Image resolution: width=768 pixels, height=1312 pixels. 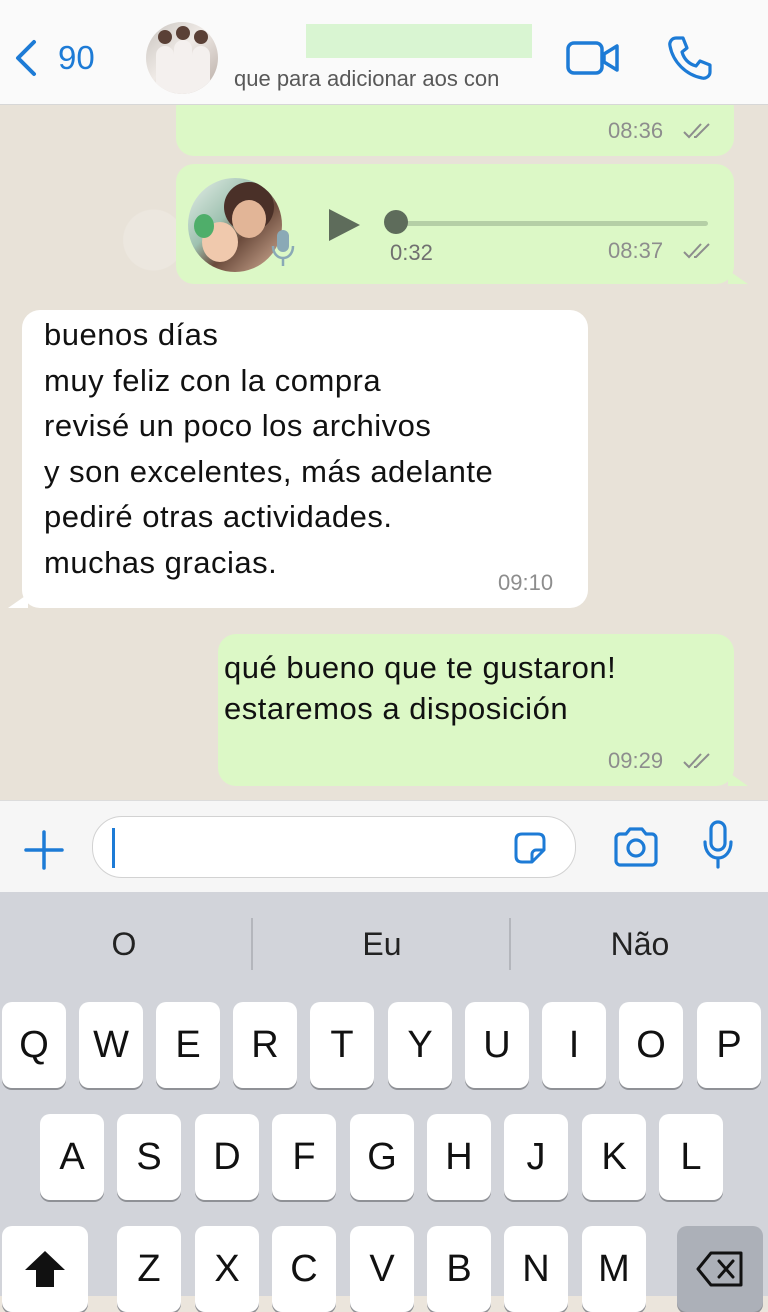 I want to click on key-r: R, so click(x=265, y=1045).